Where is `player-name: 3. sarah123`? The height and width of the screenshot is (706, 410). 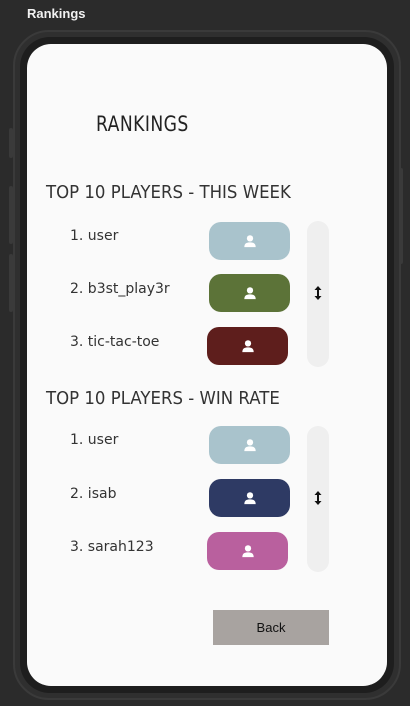
player-name: 3. sarah123 is located at coordinates (112, 547).